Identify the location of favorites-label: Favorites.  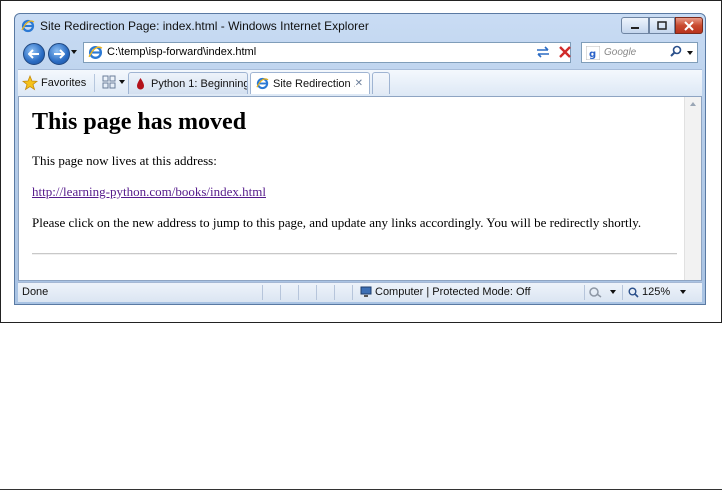
(64, 83).